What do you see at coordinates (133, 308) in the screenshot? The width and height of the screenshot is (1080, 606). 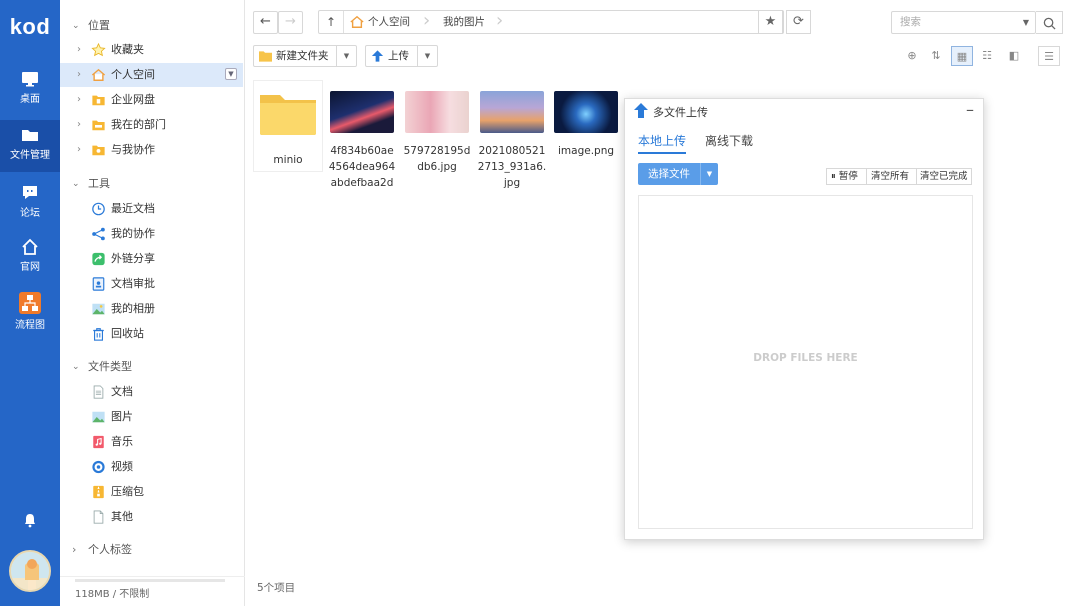 I see `tree-label: 我的相册` at bounding box center [133, 308].